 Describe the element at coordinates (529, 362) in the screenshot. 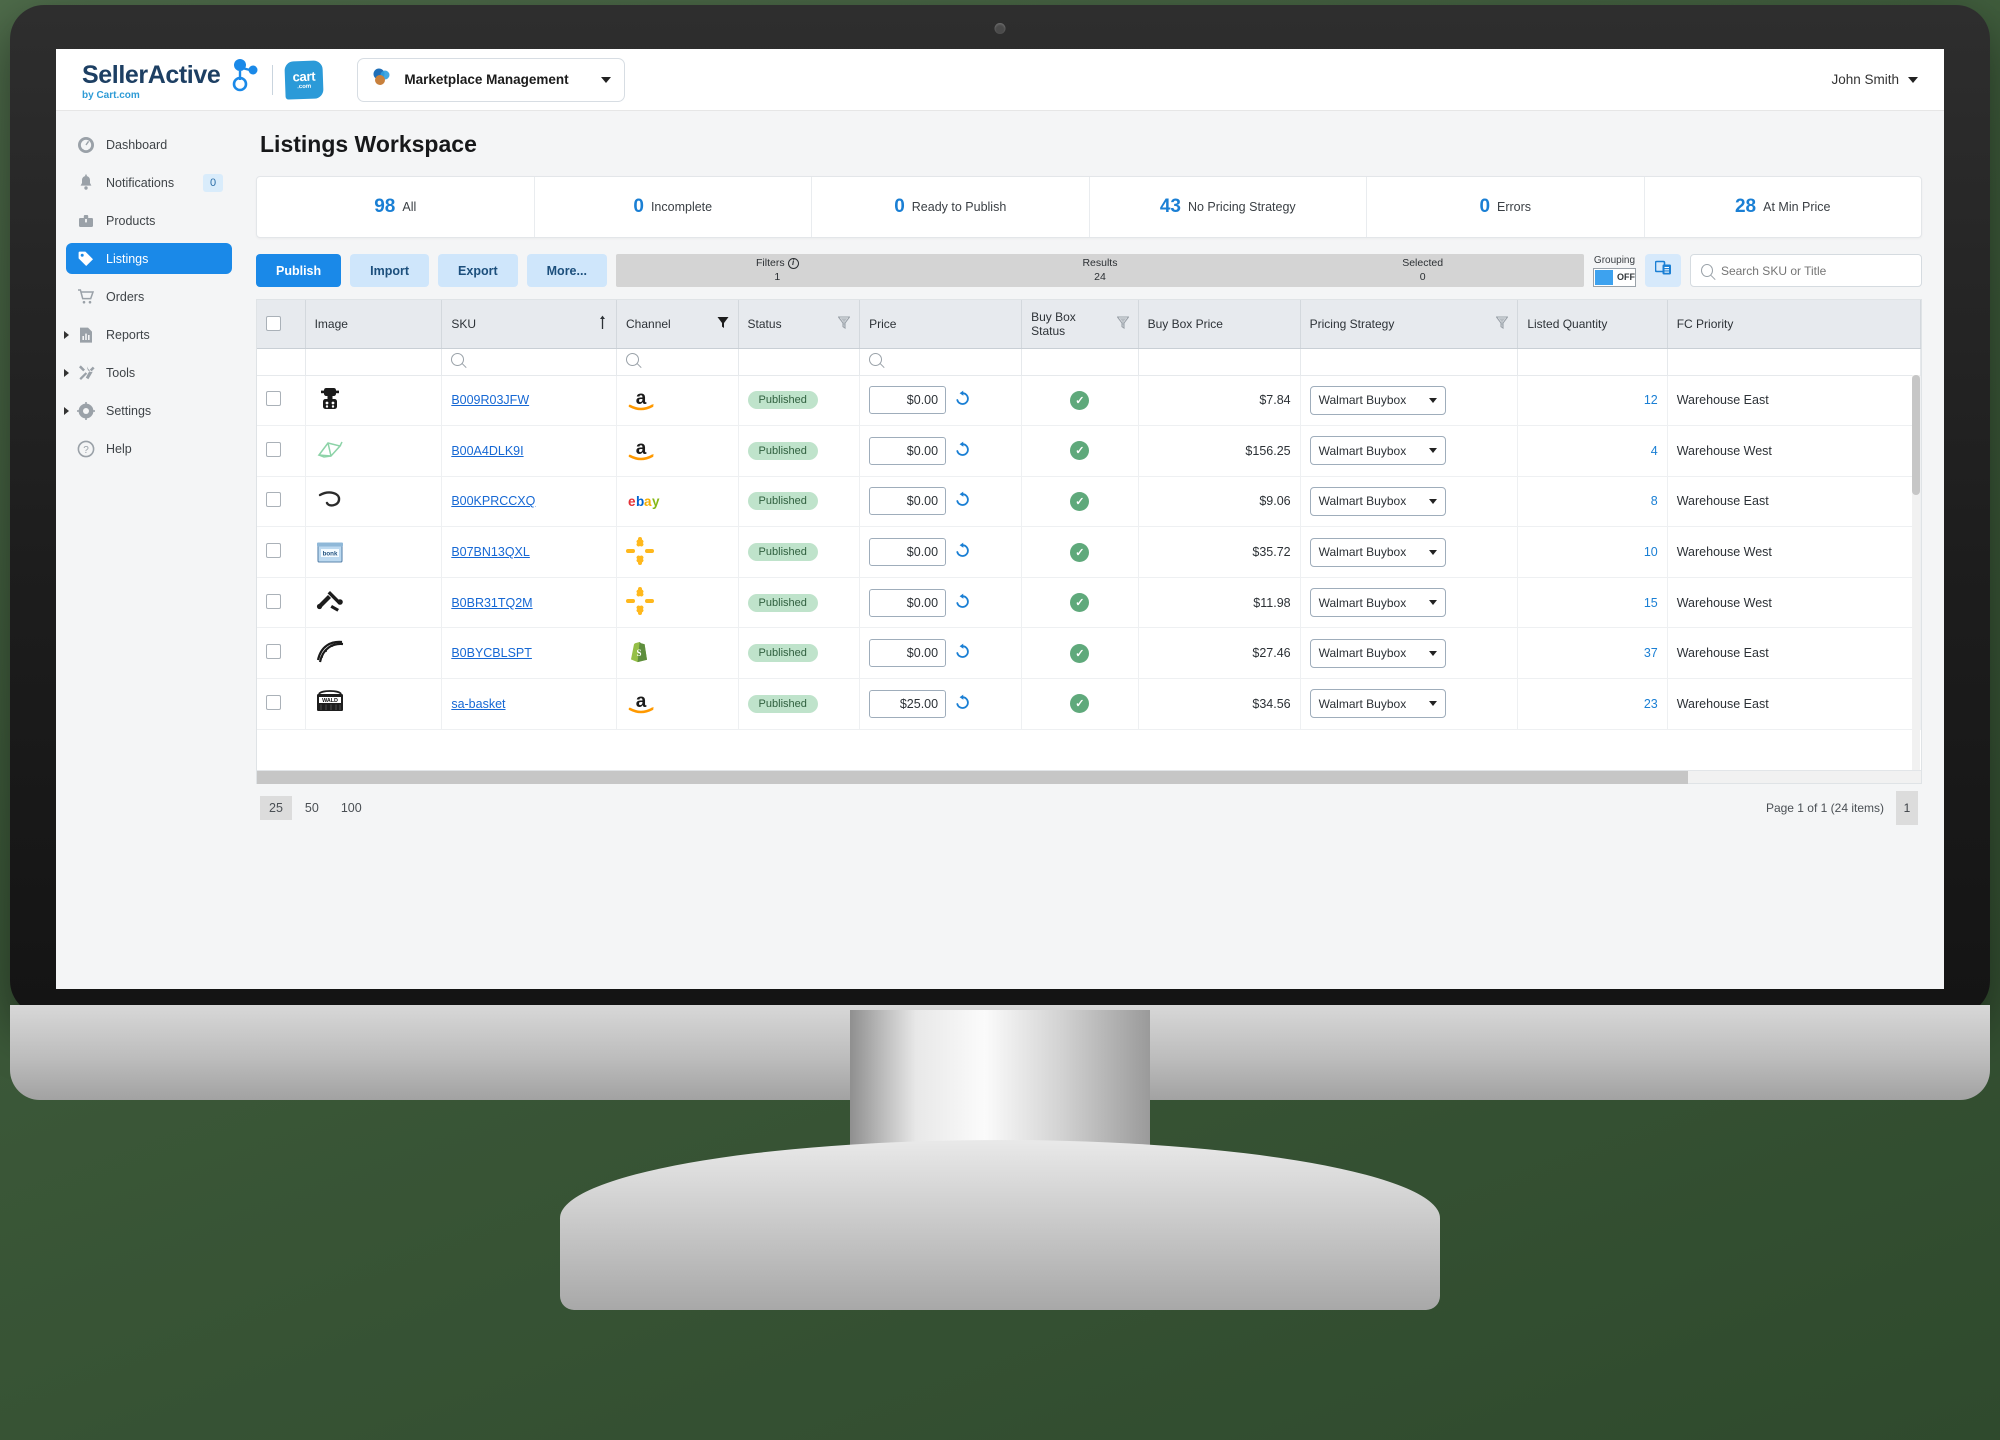

I see `column-filter-sku` at that location.